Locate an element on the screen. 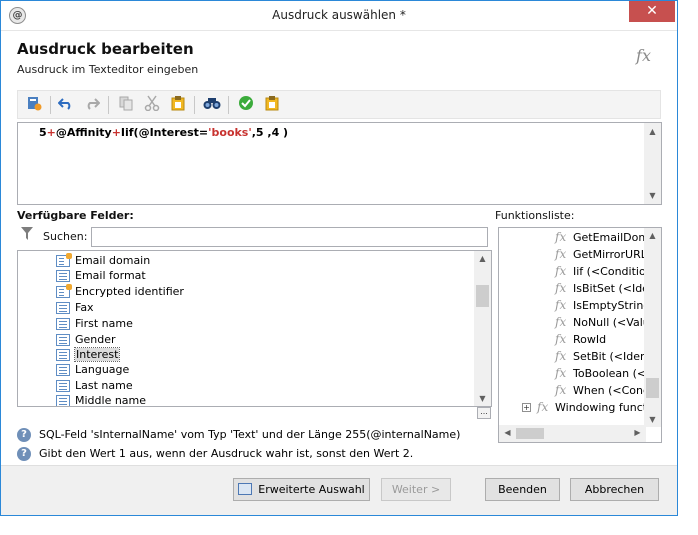 This screenshot has width=698, height=535. list-item: Middle name is located at coordinates (101, 399).